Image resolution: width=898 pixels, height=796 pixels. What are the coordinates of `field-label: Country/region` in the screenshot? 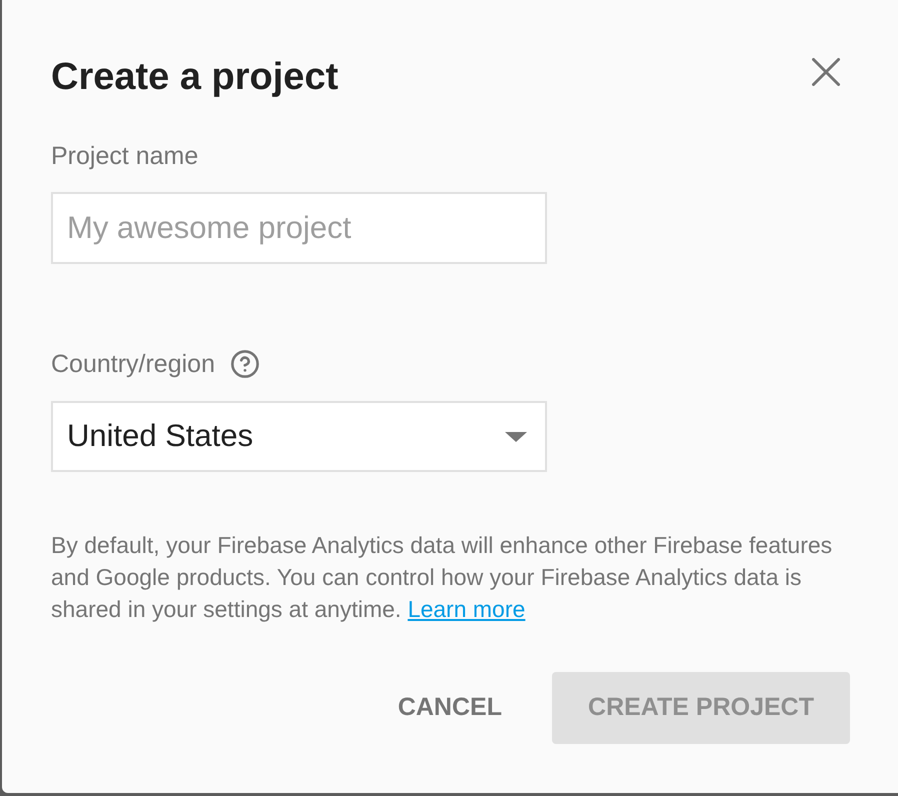 It's located at (133, 364).